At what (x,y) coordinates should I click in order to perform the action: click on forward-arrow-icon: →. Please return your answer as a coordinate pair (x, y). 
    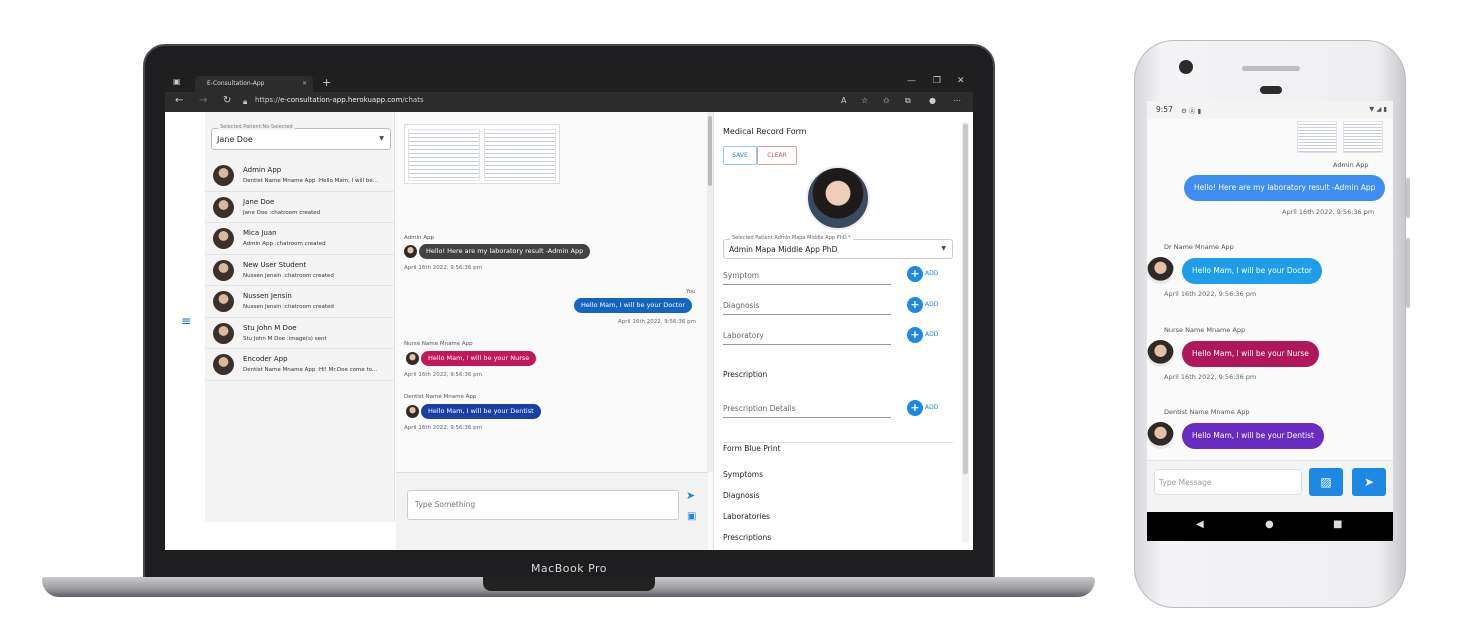
    Looking at the image, I should click on (203, 100).